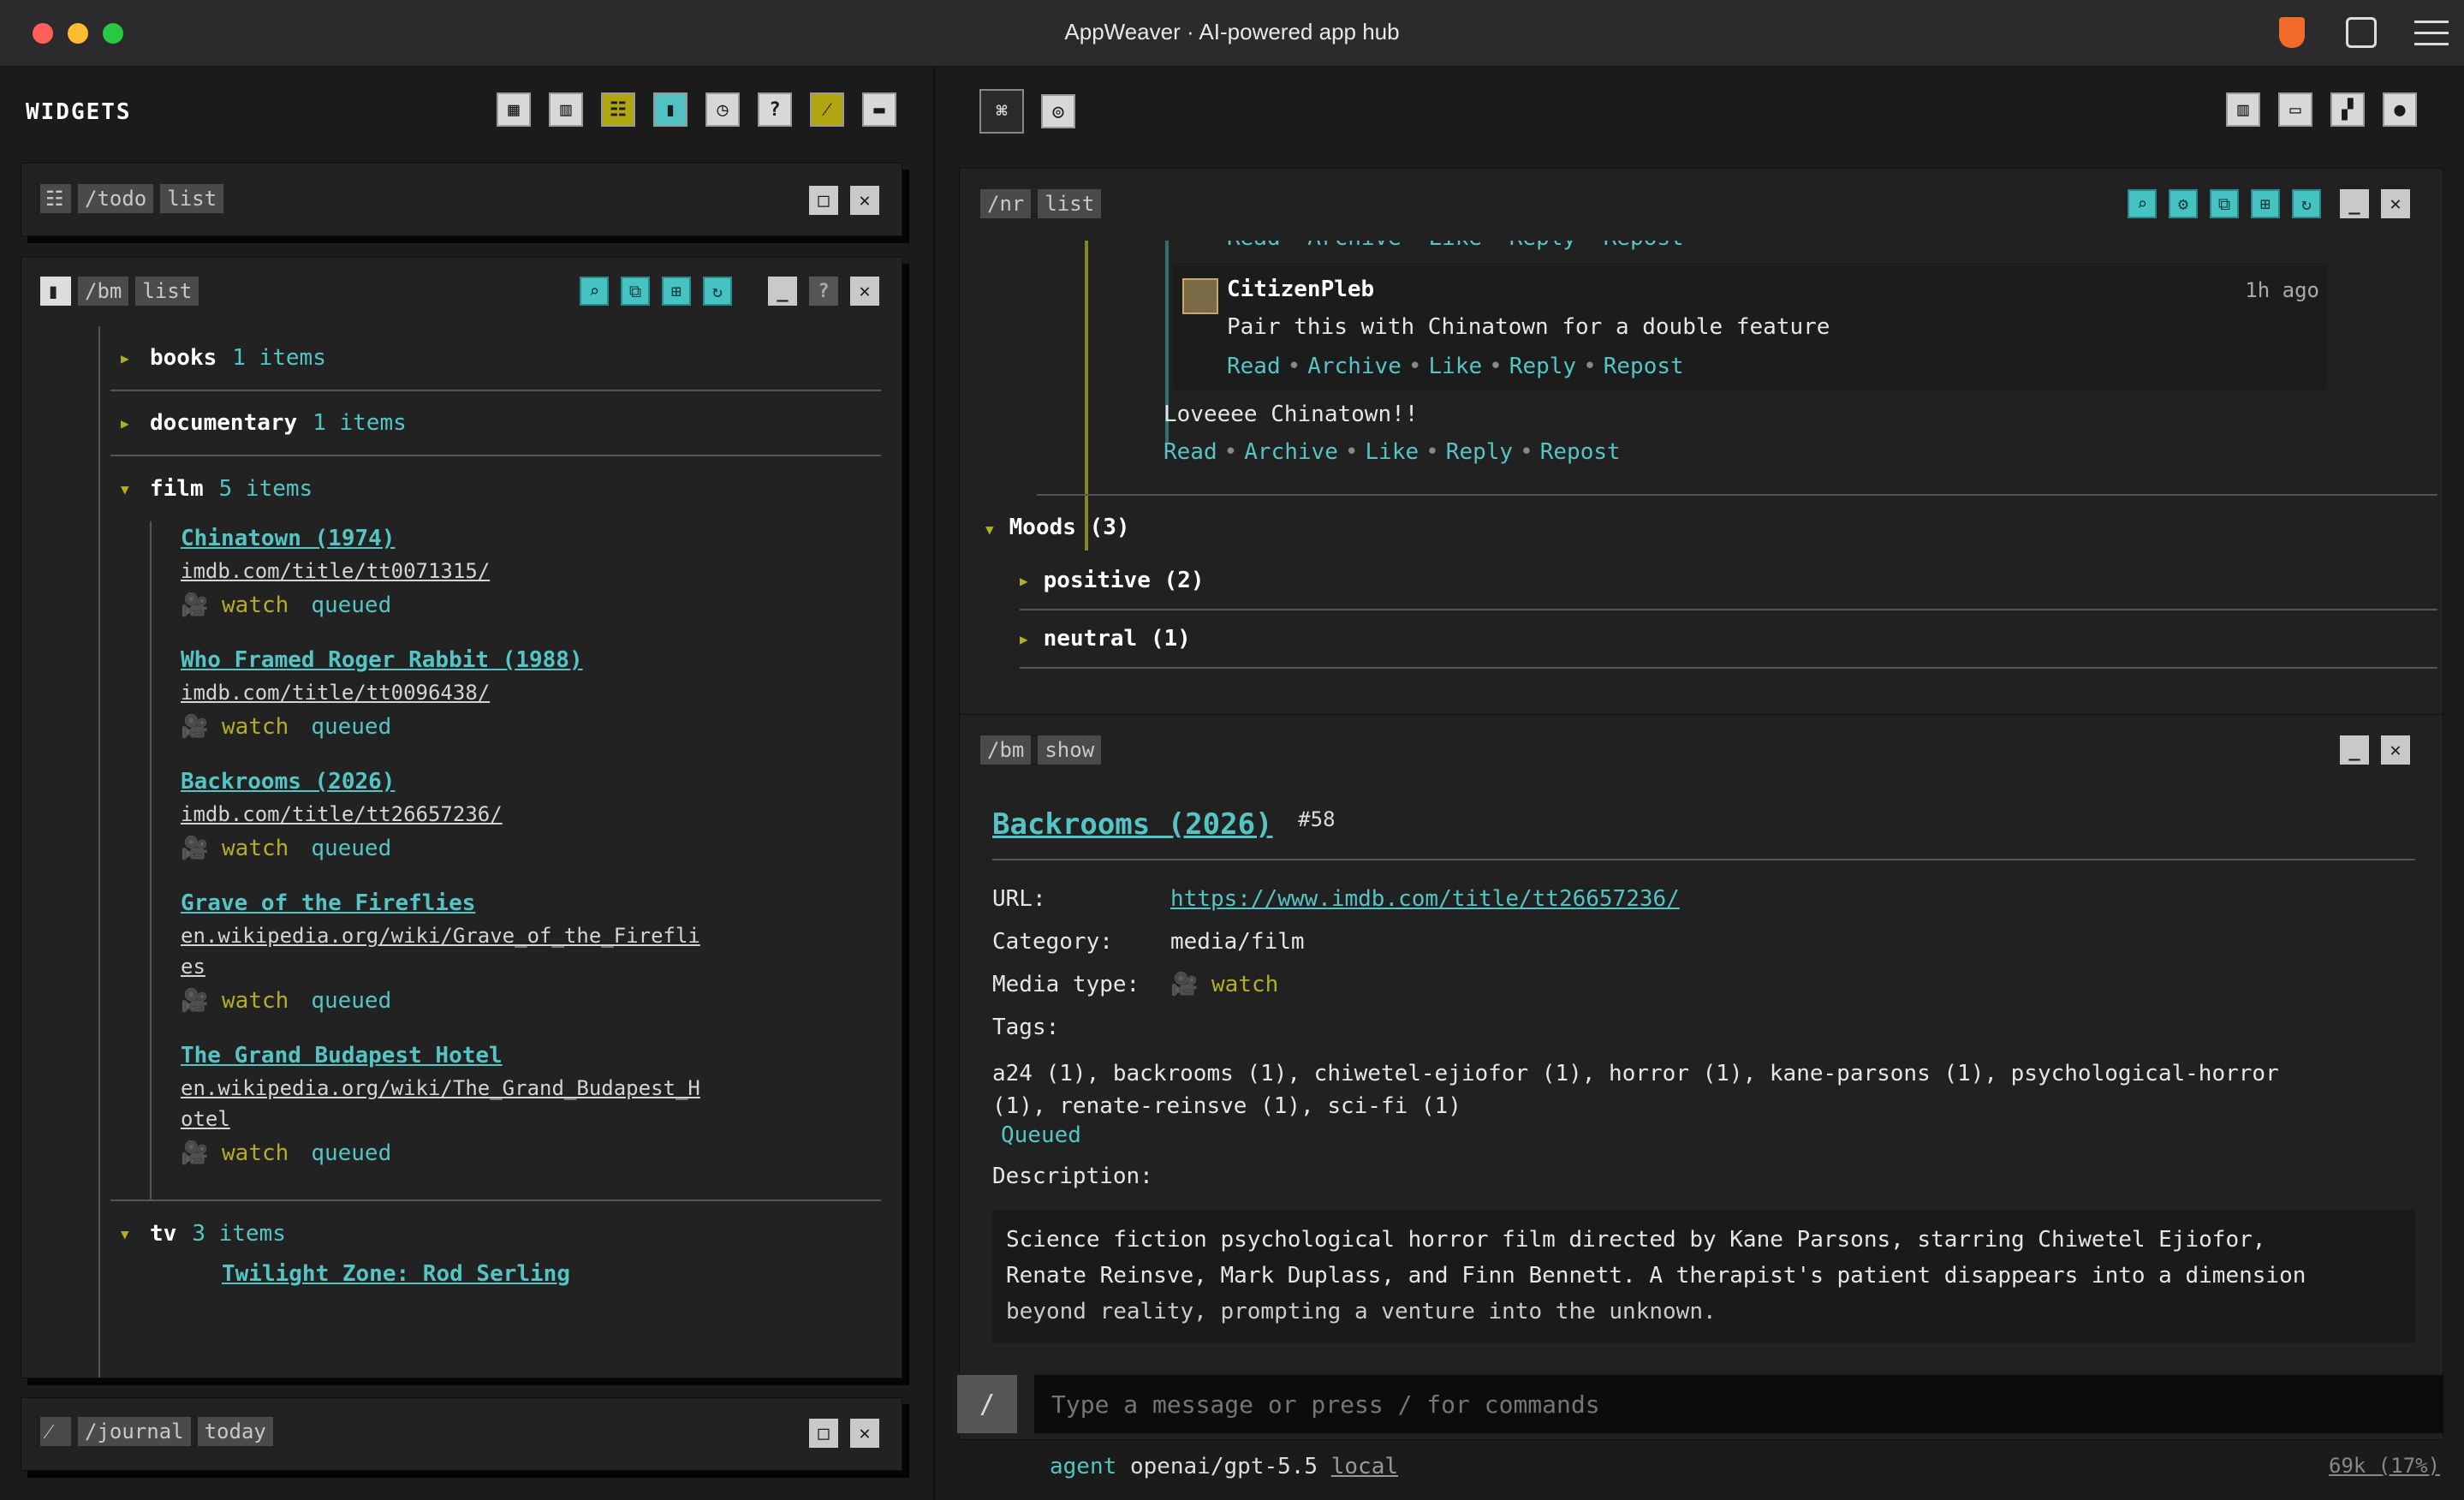 The height and width of the screenshot is (1500, 2464). Describe the element at coordinates (1058, 111) in the screenshot. I see `chat-icon: ◎` at that location.